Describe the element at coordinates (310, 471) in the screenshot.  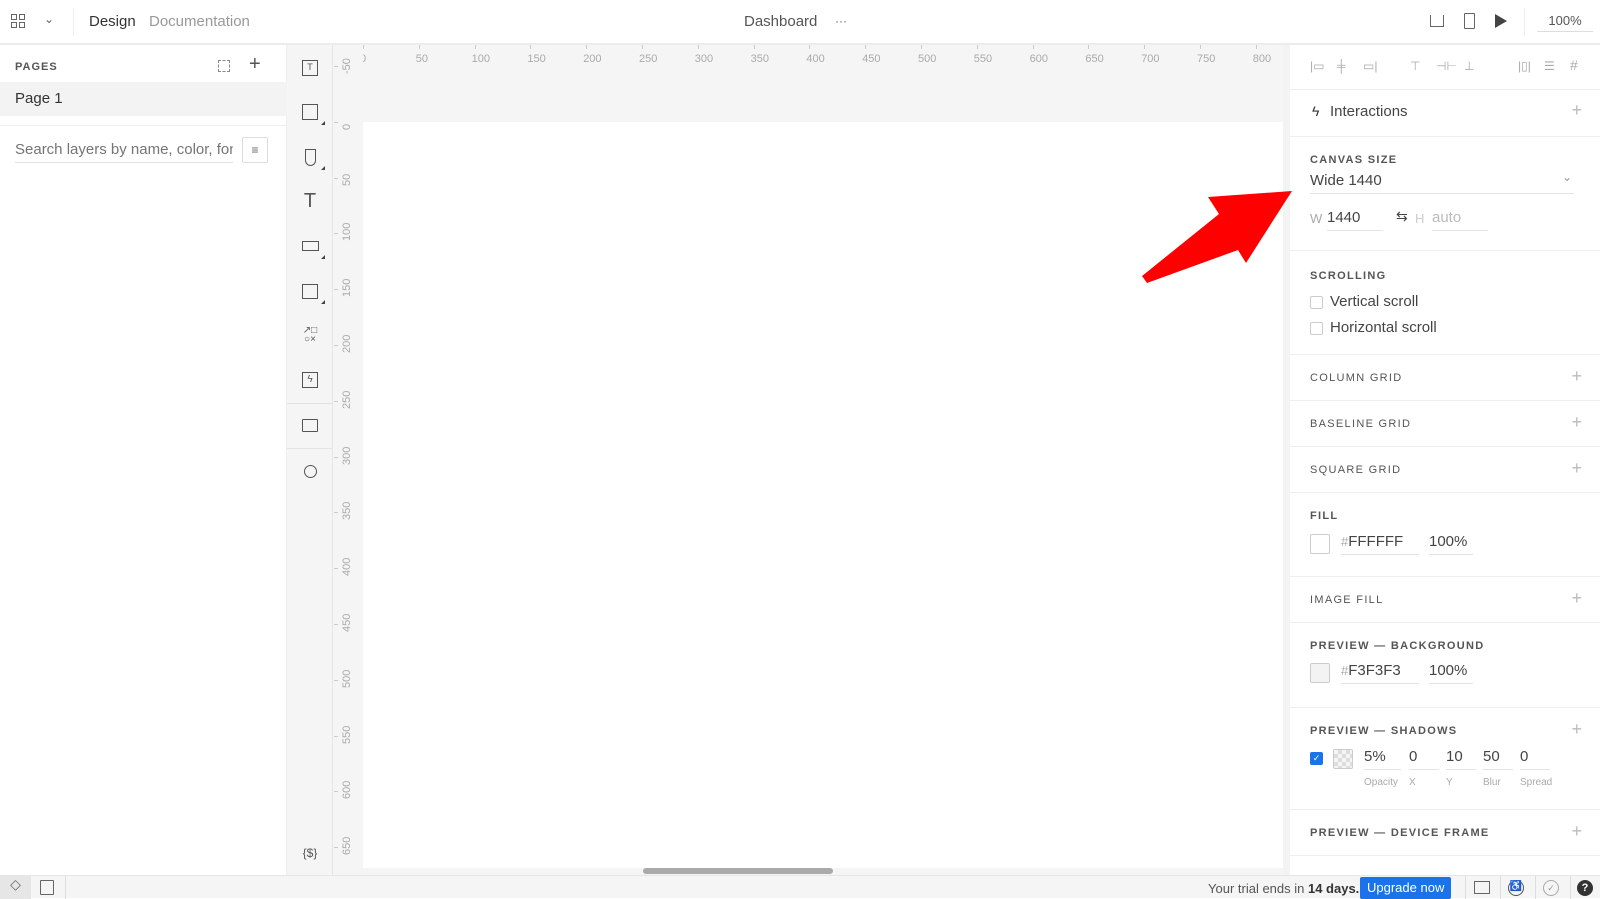
I see `zoom-tool-icon` at that location.